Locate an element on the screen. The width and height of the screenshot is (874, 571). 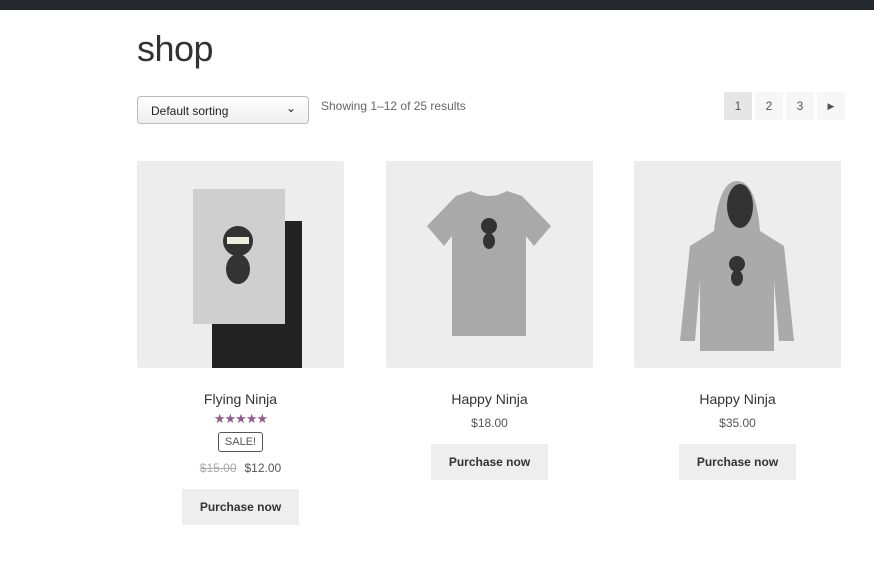
product-price: $15.00 $12.00 is located at coordinates (240, 468).